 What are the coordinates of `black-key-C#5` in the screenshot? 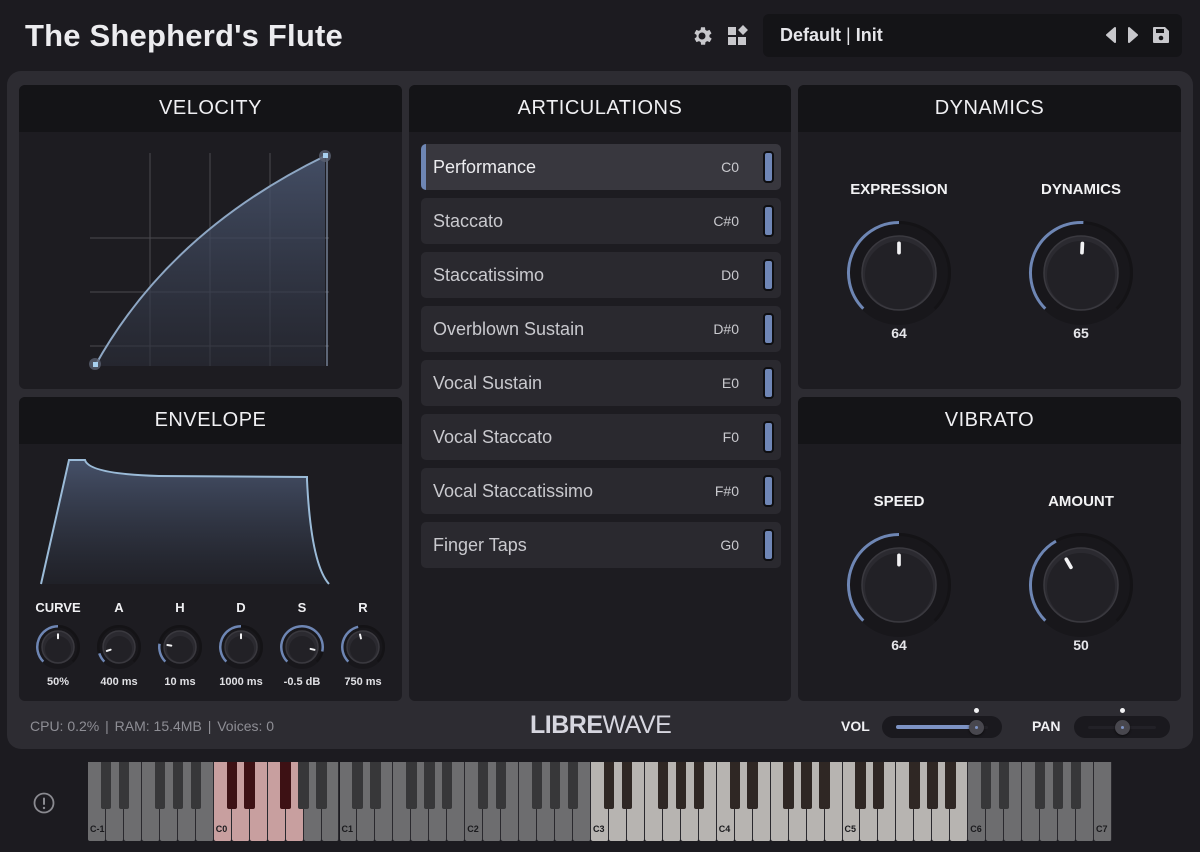 It's located at (860, 785).